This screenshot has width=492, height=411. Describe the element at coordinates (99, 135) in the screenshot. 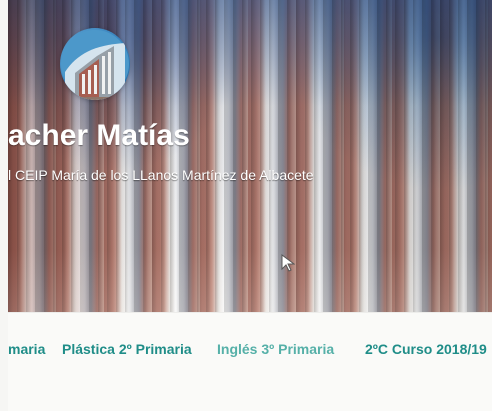

I see `page-title: acher Matías` at that location.